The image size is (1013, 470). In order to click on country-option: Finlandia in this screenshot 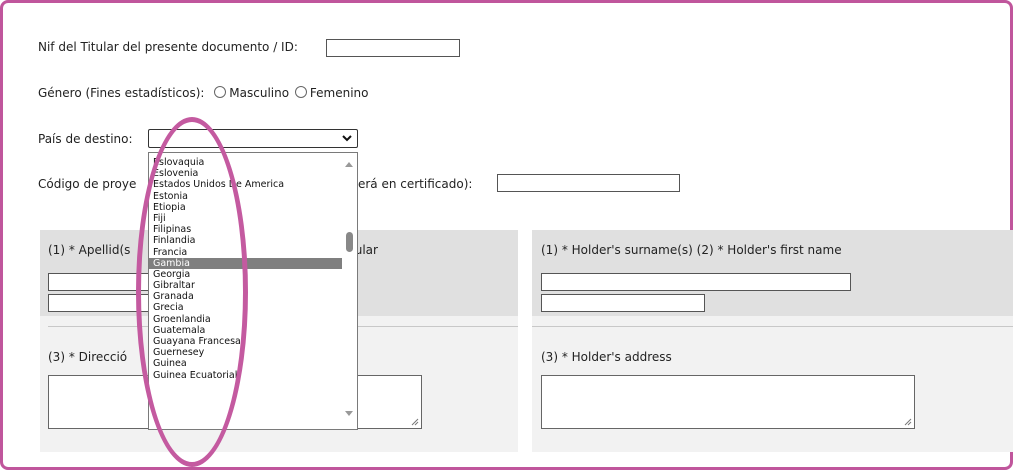, I will do `click(245, 240)`.